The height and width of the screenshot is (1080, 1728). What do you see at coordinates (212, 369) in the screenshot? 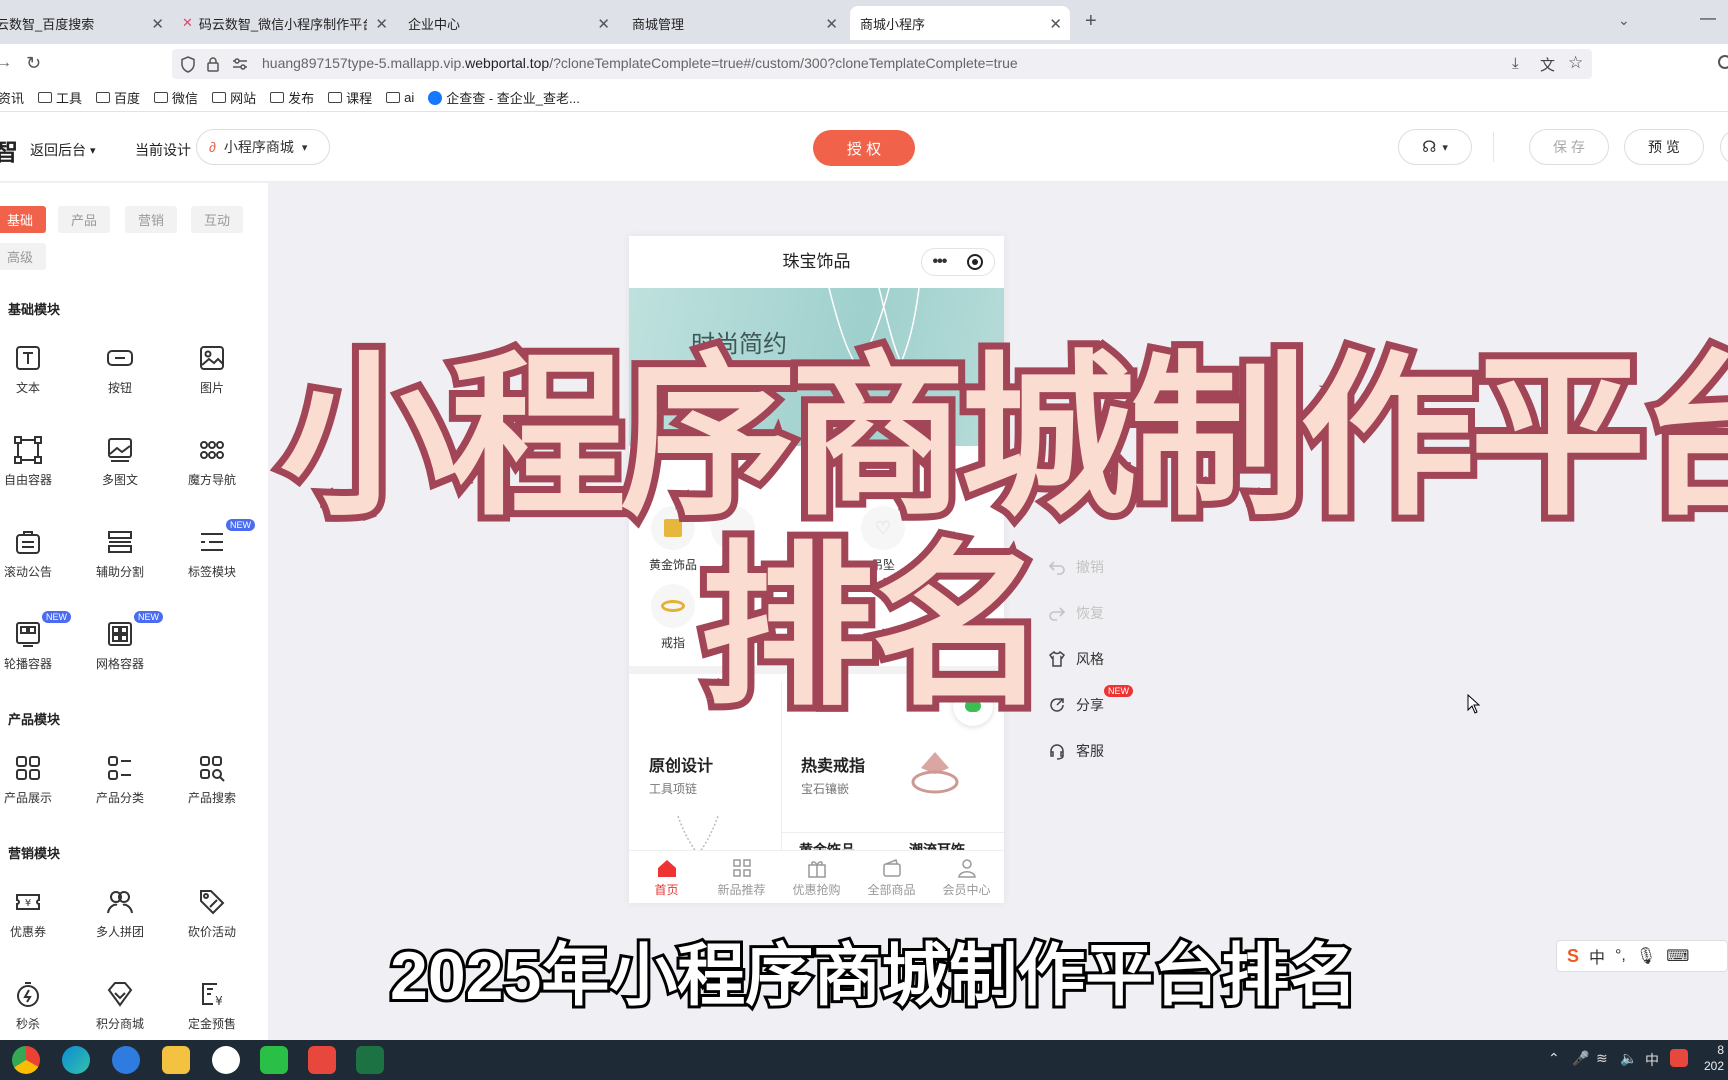
I see `widget-image: 图片` at bounding box center [212, 369].